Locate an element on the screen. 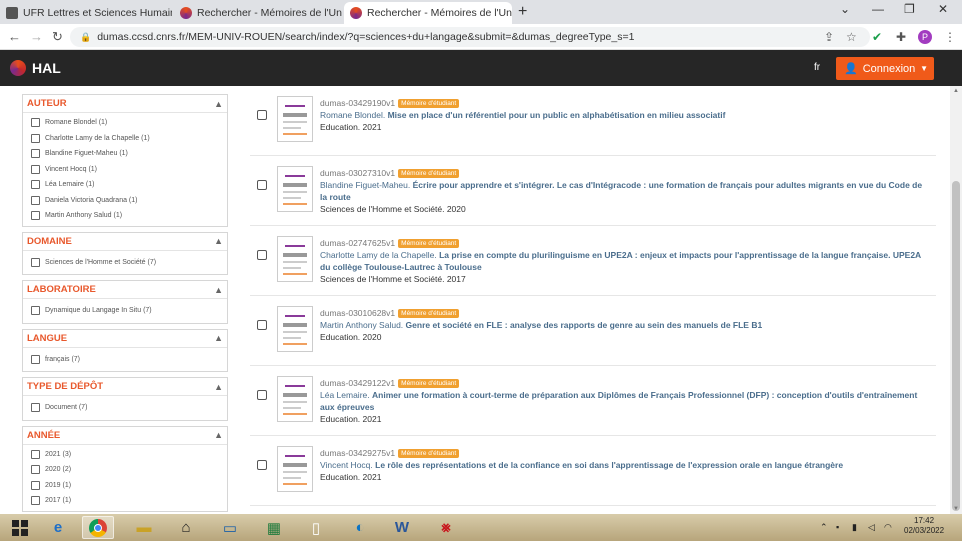 The image size is (962, 541). language-switch: fr is located at coordinates (817, 67).